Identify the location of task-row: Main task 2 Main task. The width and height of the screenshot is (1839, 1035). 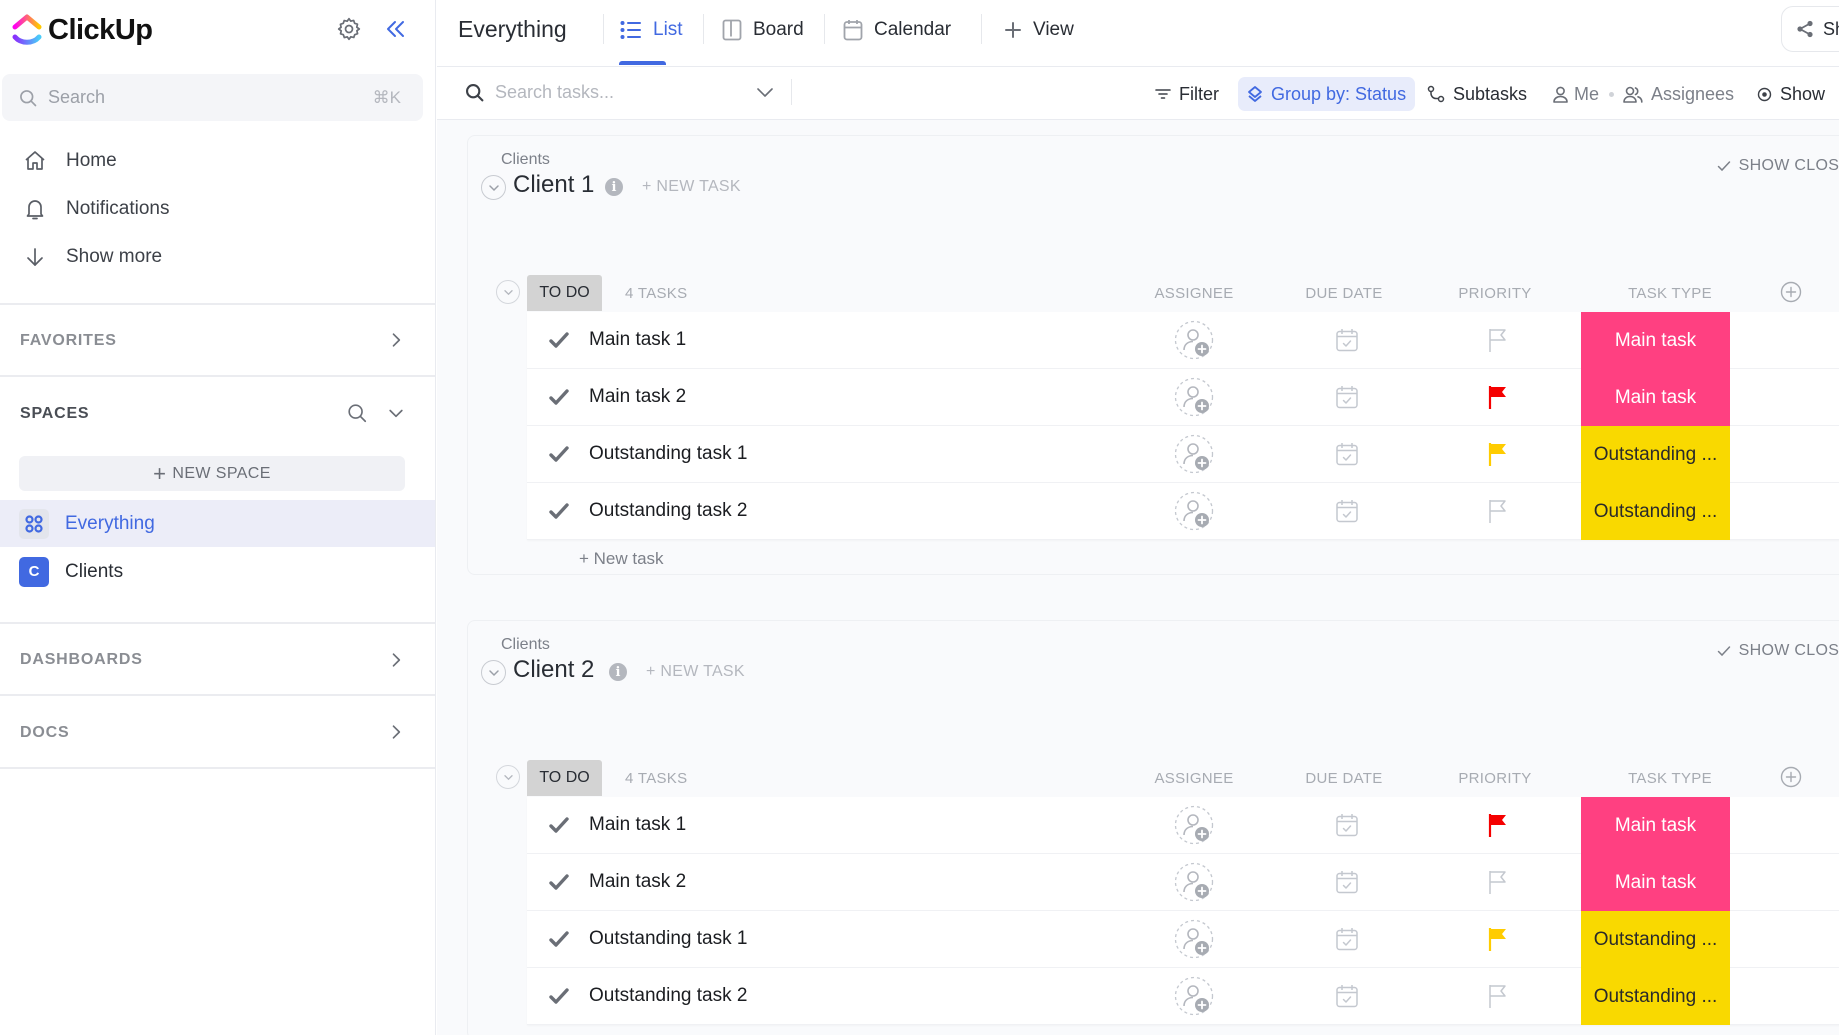
(1183, 882).